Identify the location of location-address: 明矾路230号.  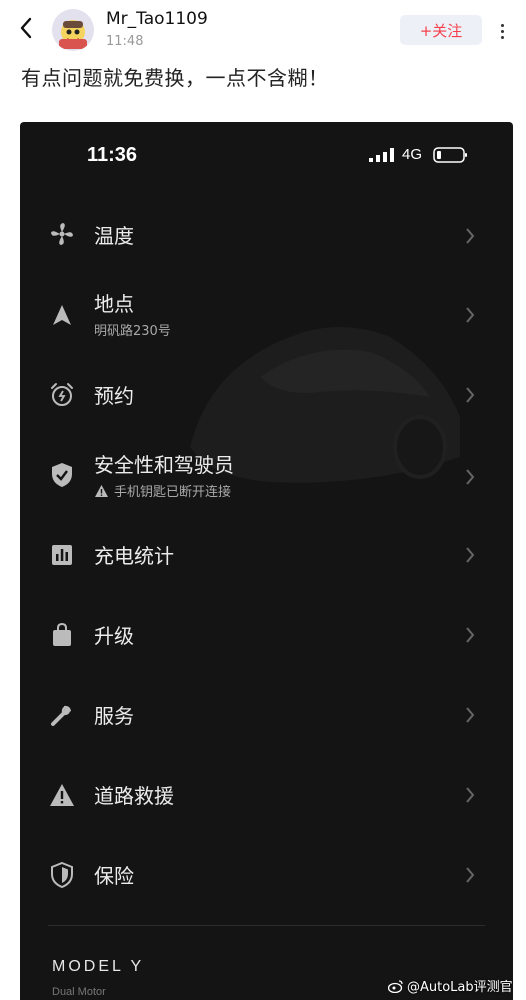
(132, 329).